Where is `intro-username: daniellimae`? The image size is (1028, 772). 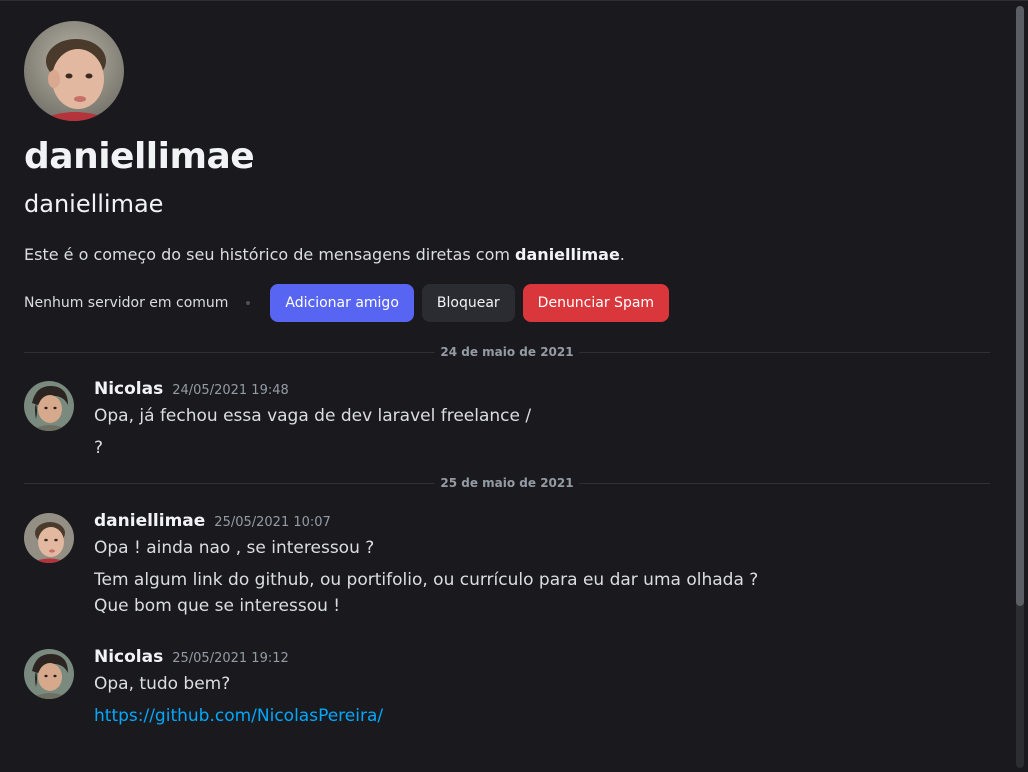
intro-username: daniellimae is located at coordinates (567, 254).